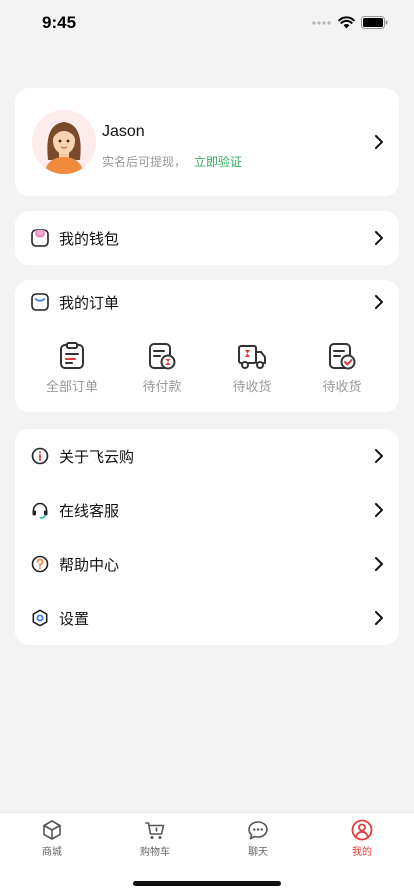 This screenshot has height=896, width=414. What do you see at coordinates (252, 357) in the screenshot?
I see `delivery-truck-icon` at bounding box center [252, 357].